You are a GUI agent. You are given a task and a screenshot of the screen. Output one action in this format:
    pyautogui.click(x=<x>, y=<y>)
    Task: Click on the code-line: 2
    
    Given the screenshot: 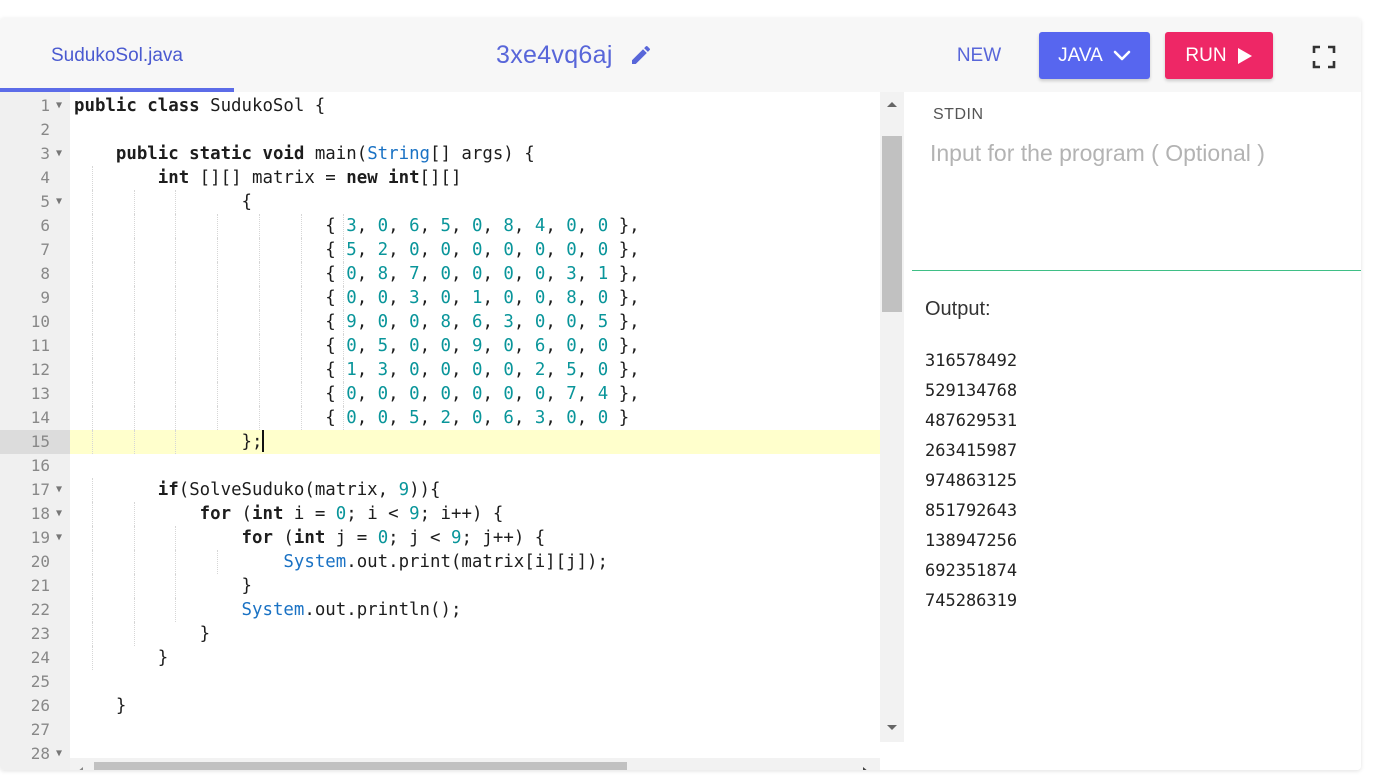 What is the action you would take?
    pyautogui.click(x=440, y=130)
    